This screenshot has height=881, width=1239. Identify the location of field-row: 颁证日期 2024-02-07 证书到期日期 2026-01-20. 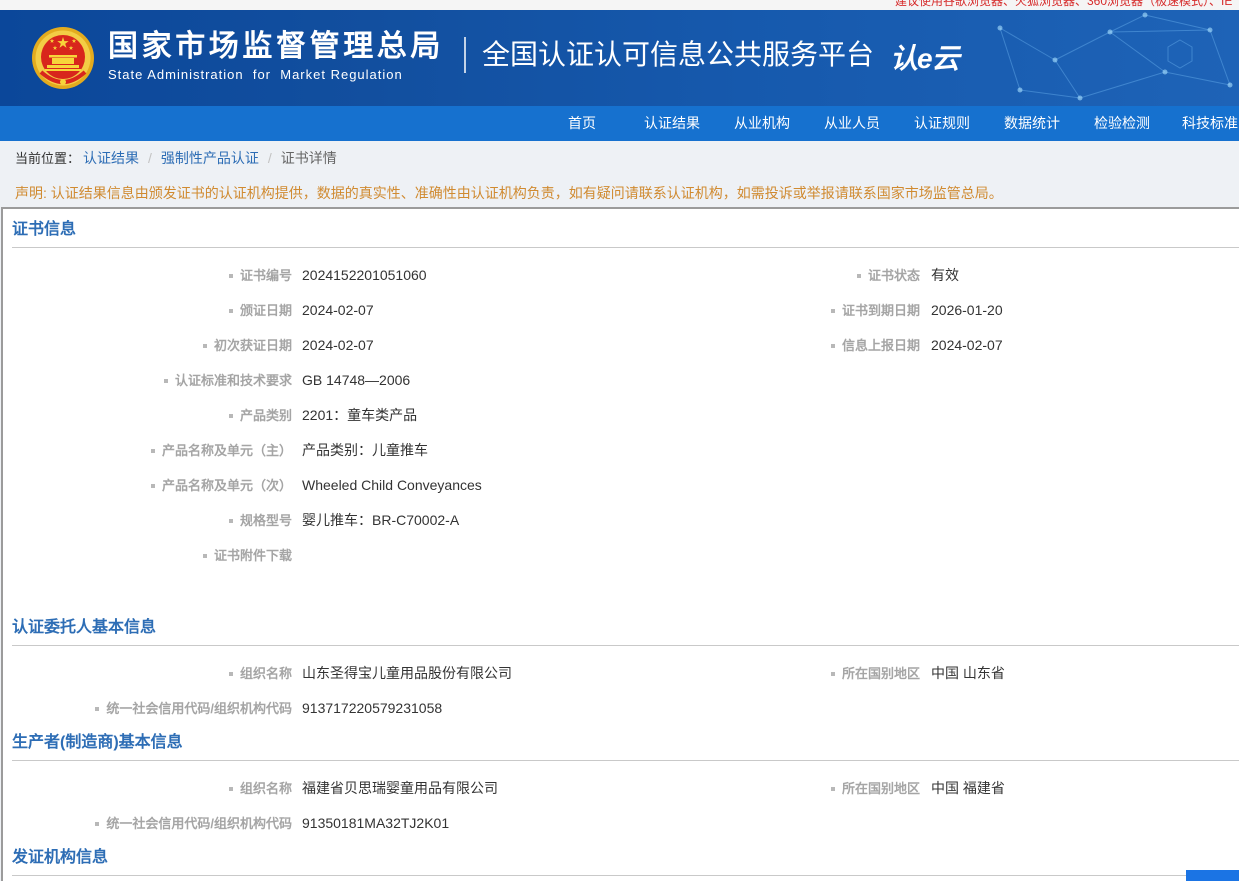
(621, 310).